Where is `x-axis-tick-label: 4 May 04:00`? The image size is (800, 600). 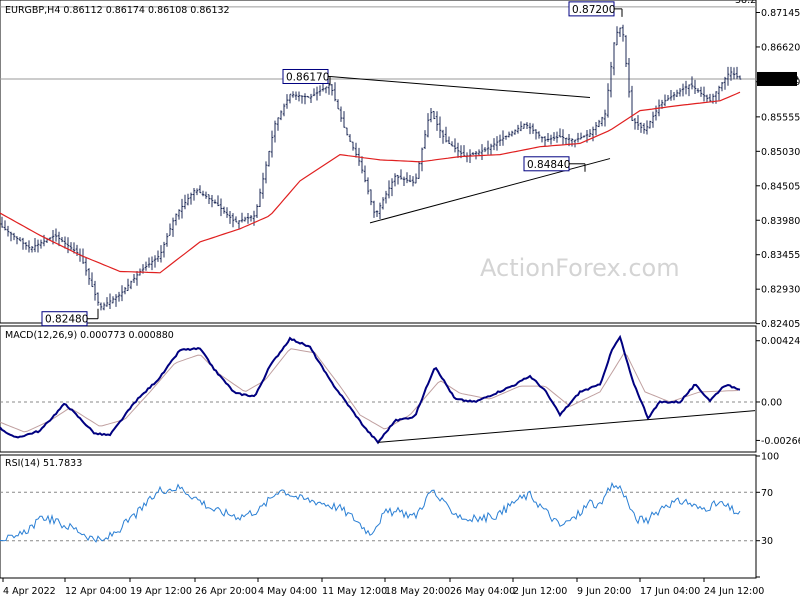
x-axis-tick-label: 4 May 04:00 is located at coordinates (287, 591).